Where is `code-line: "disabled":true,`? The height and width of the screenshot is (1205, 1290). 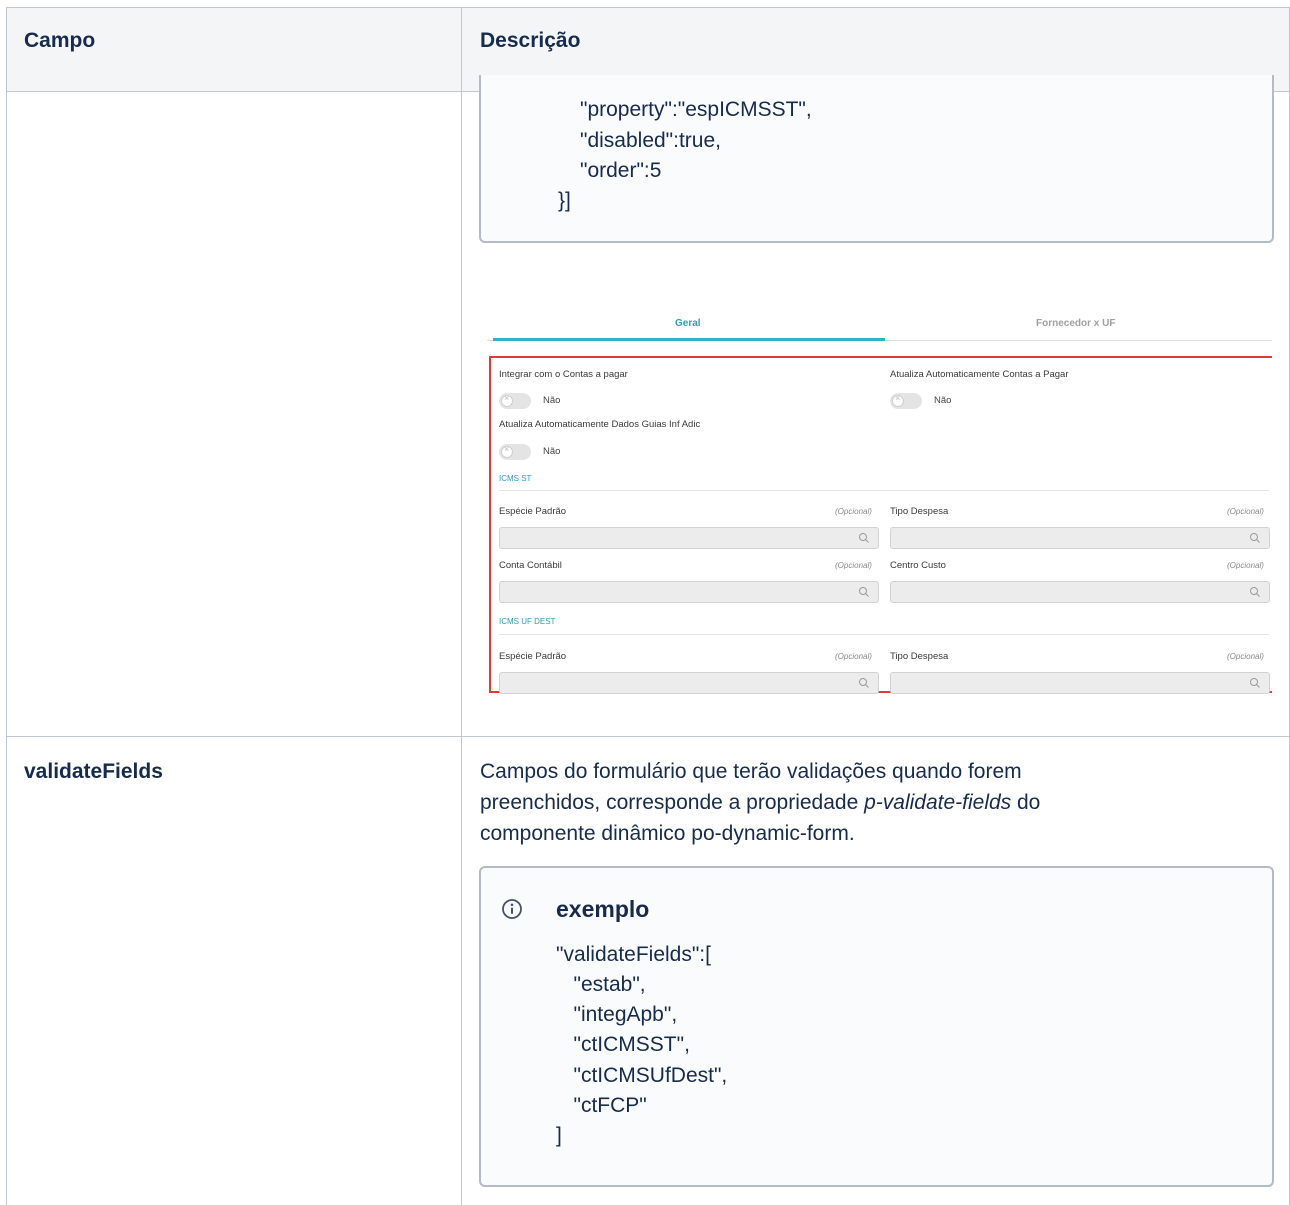
code-line: "disabled":true, is located at coordinates (650, 140).